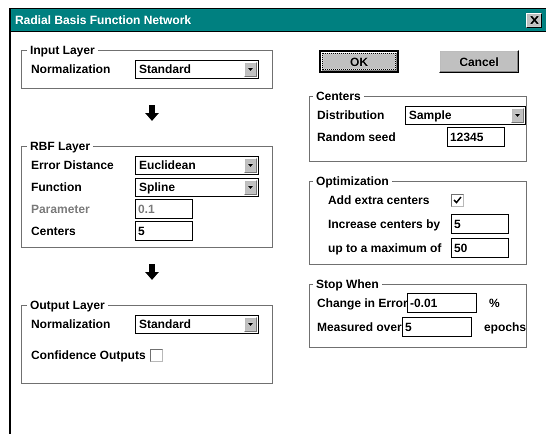 Image resolution: width=546 pixels, height=434 pixels. What do you see at coordinates (505, 327) in the screenshot?
I see `unit-label: epochs` at bounding box center [505, 327].